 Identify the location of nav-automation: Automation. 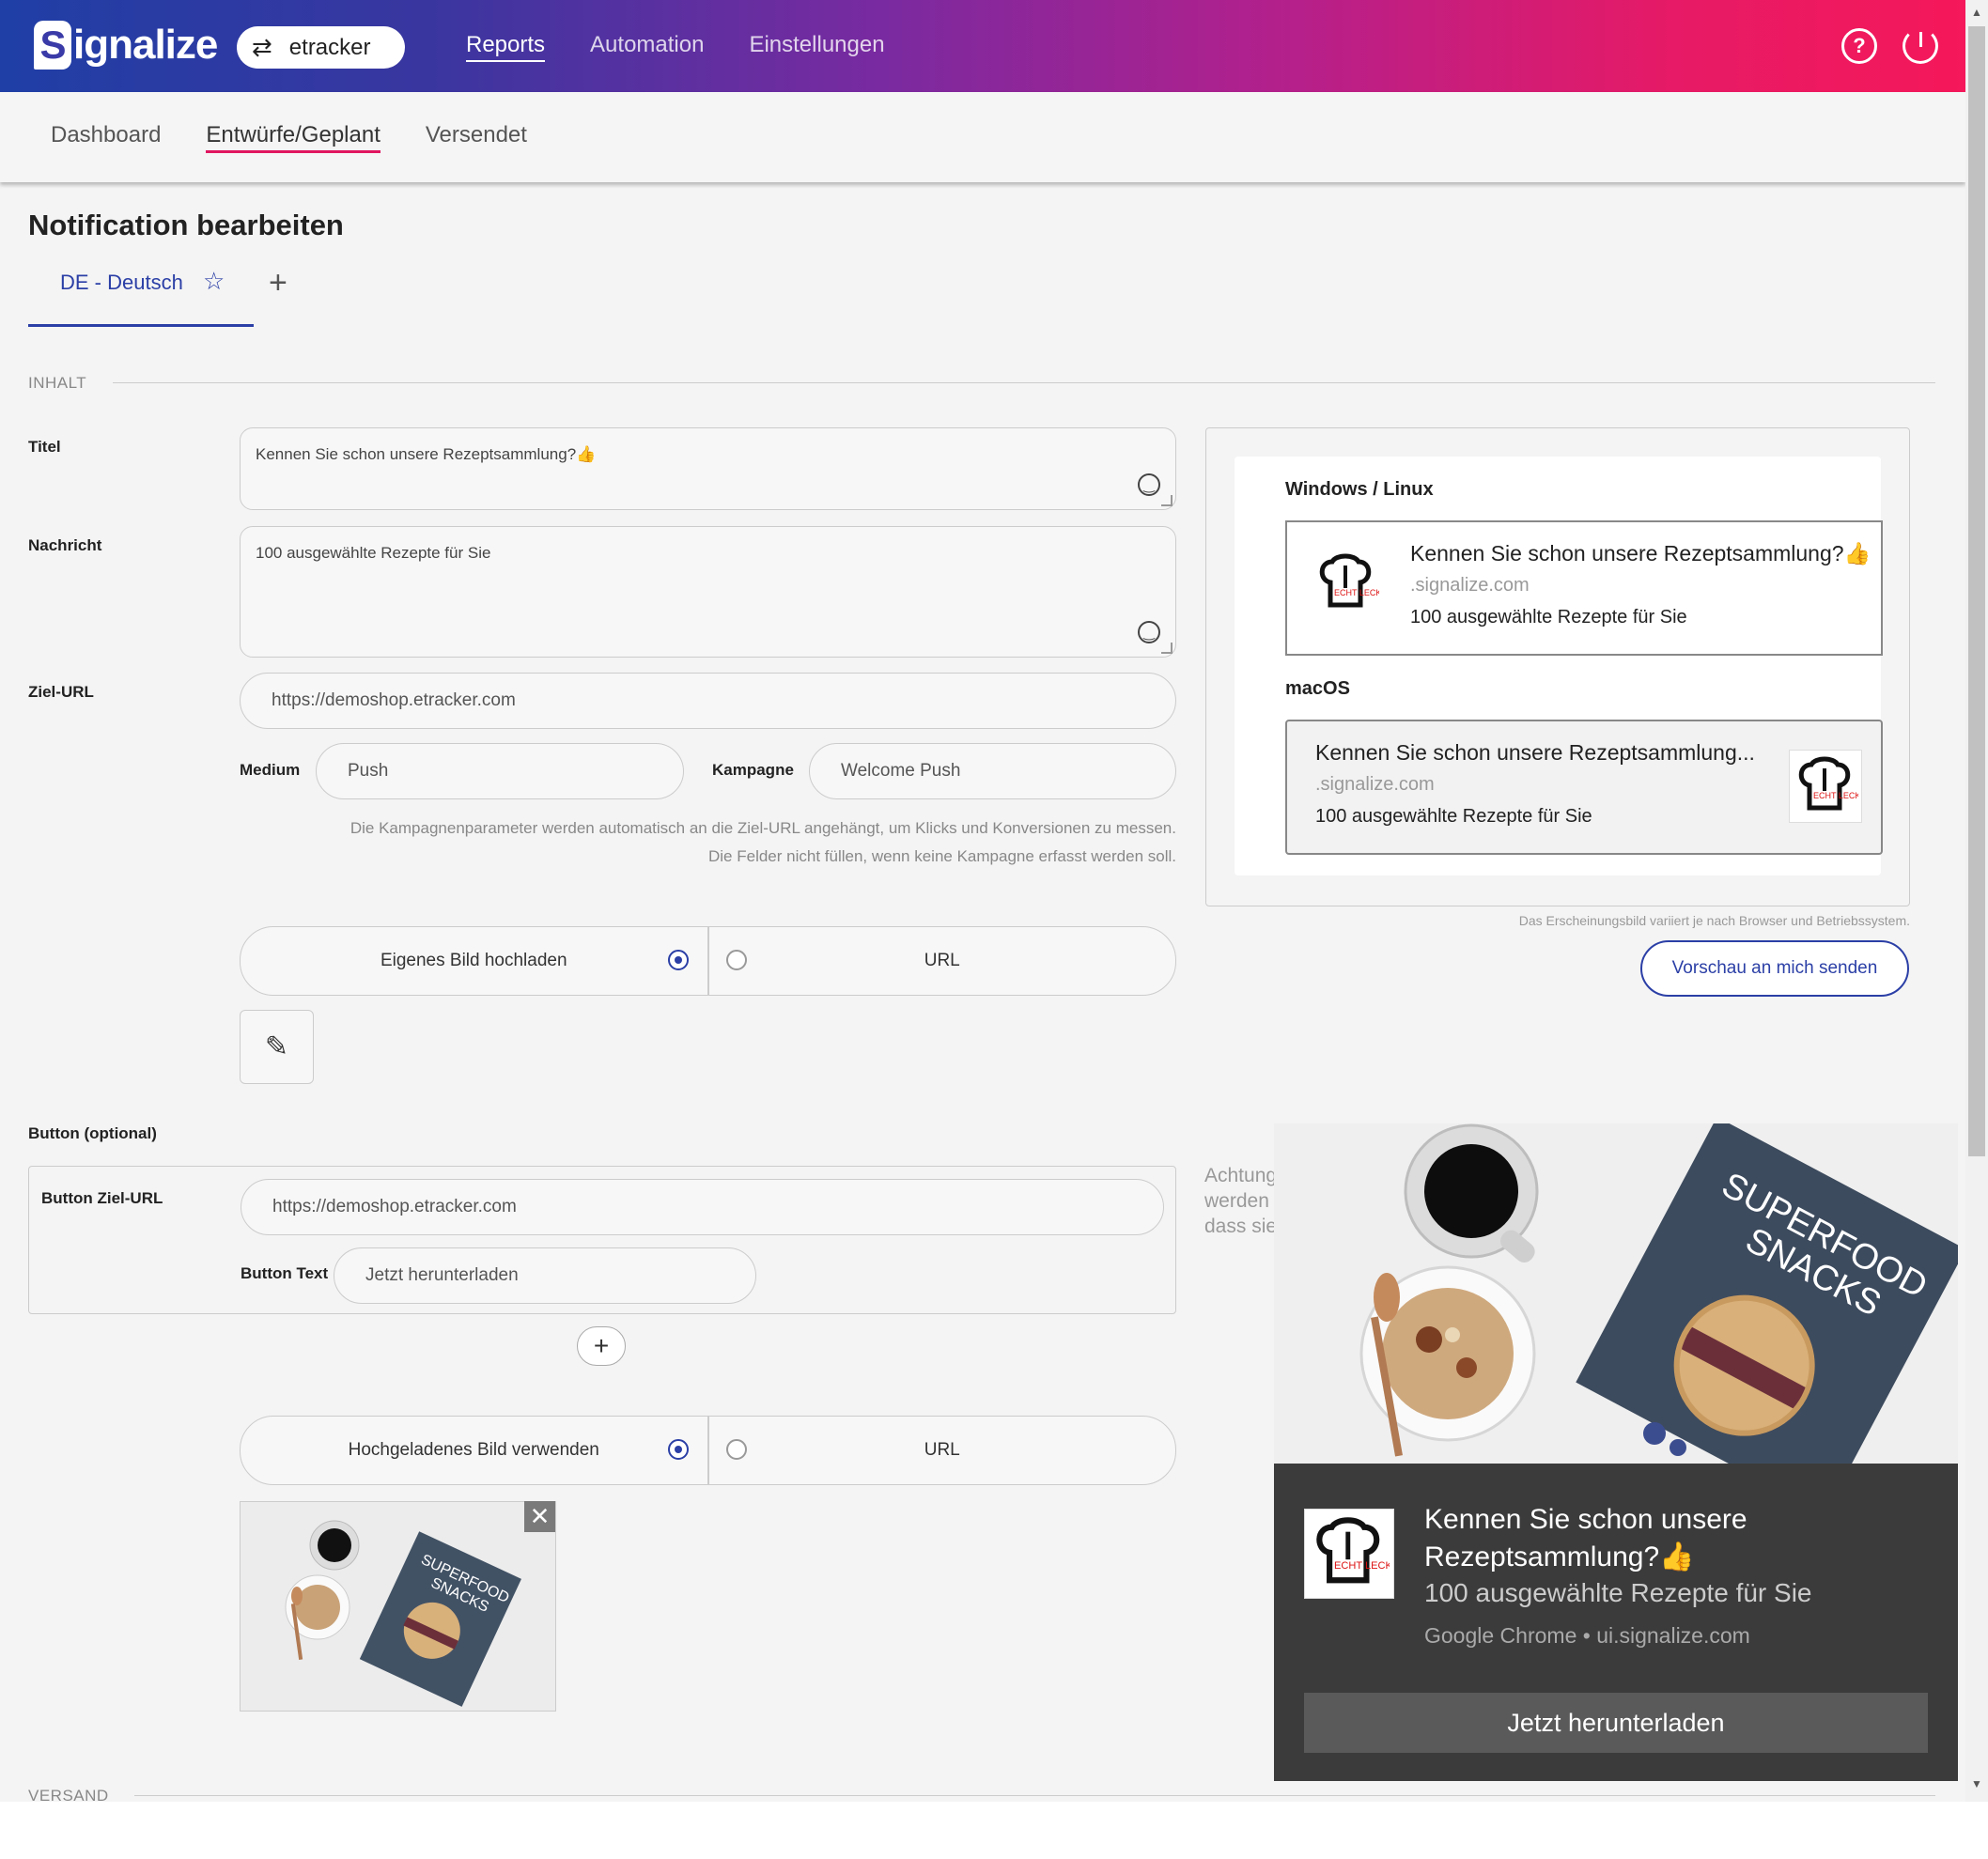
(647, 47).